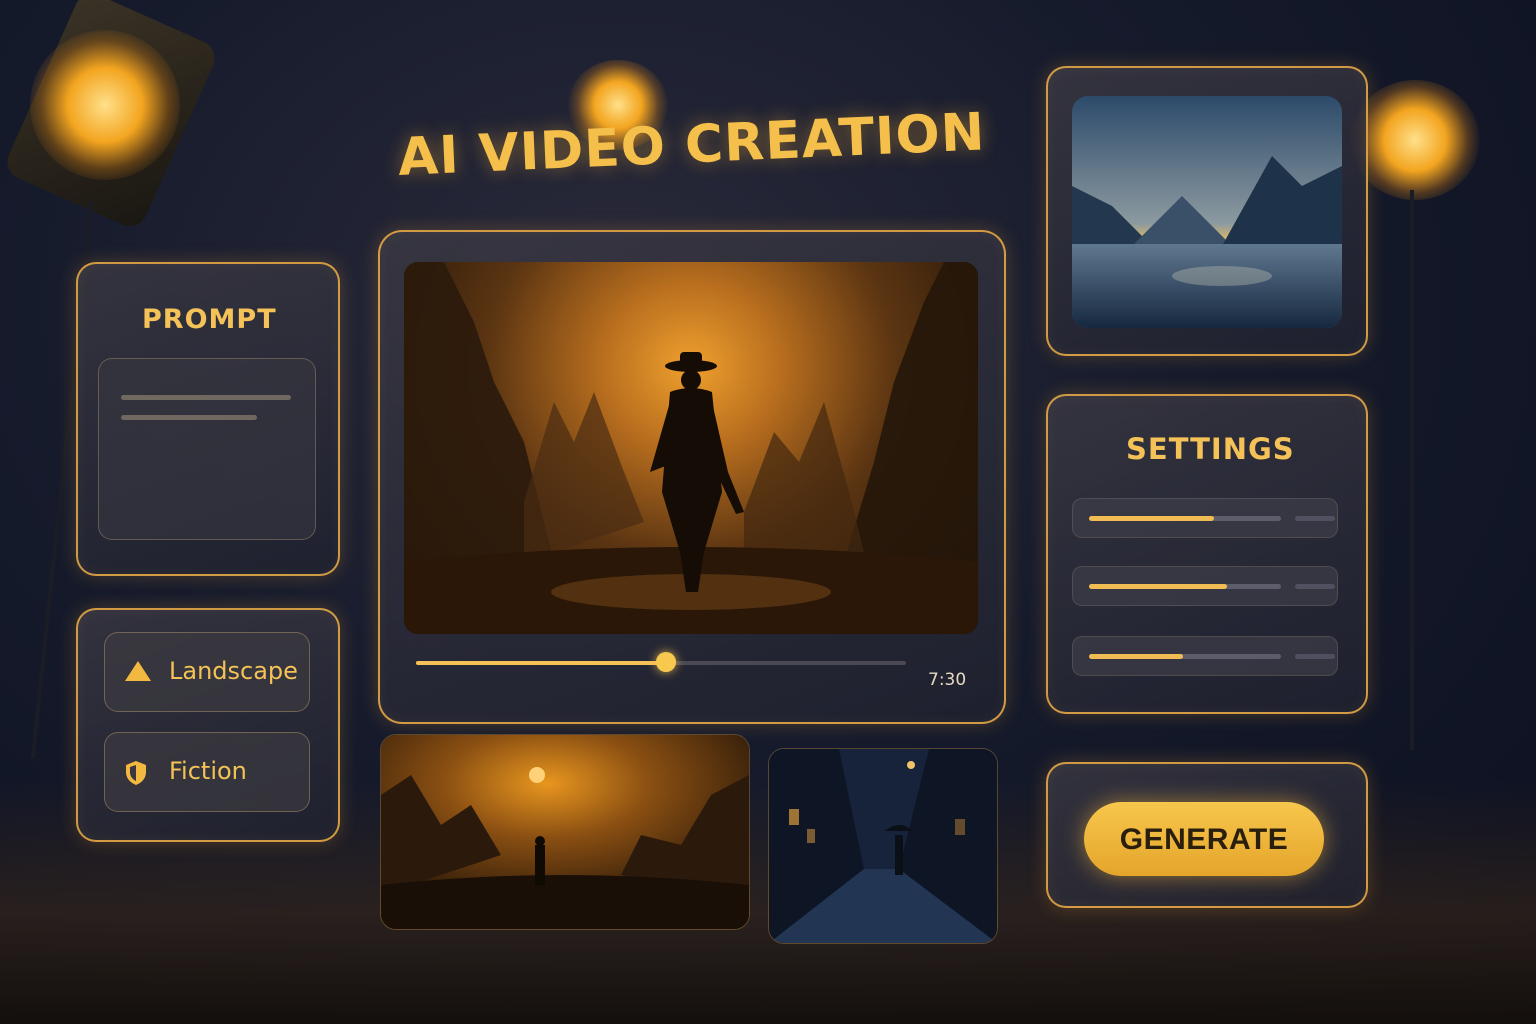 Image resolution: width=1536 pixels, height=1024 pixels. I want to click on setting-slider-3-track, so click(1185, 656).